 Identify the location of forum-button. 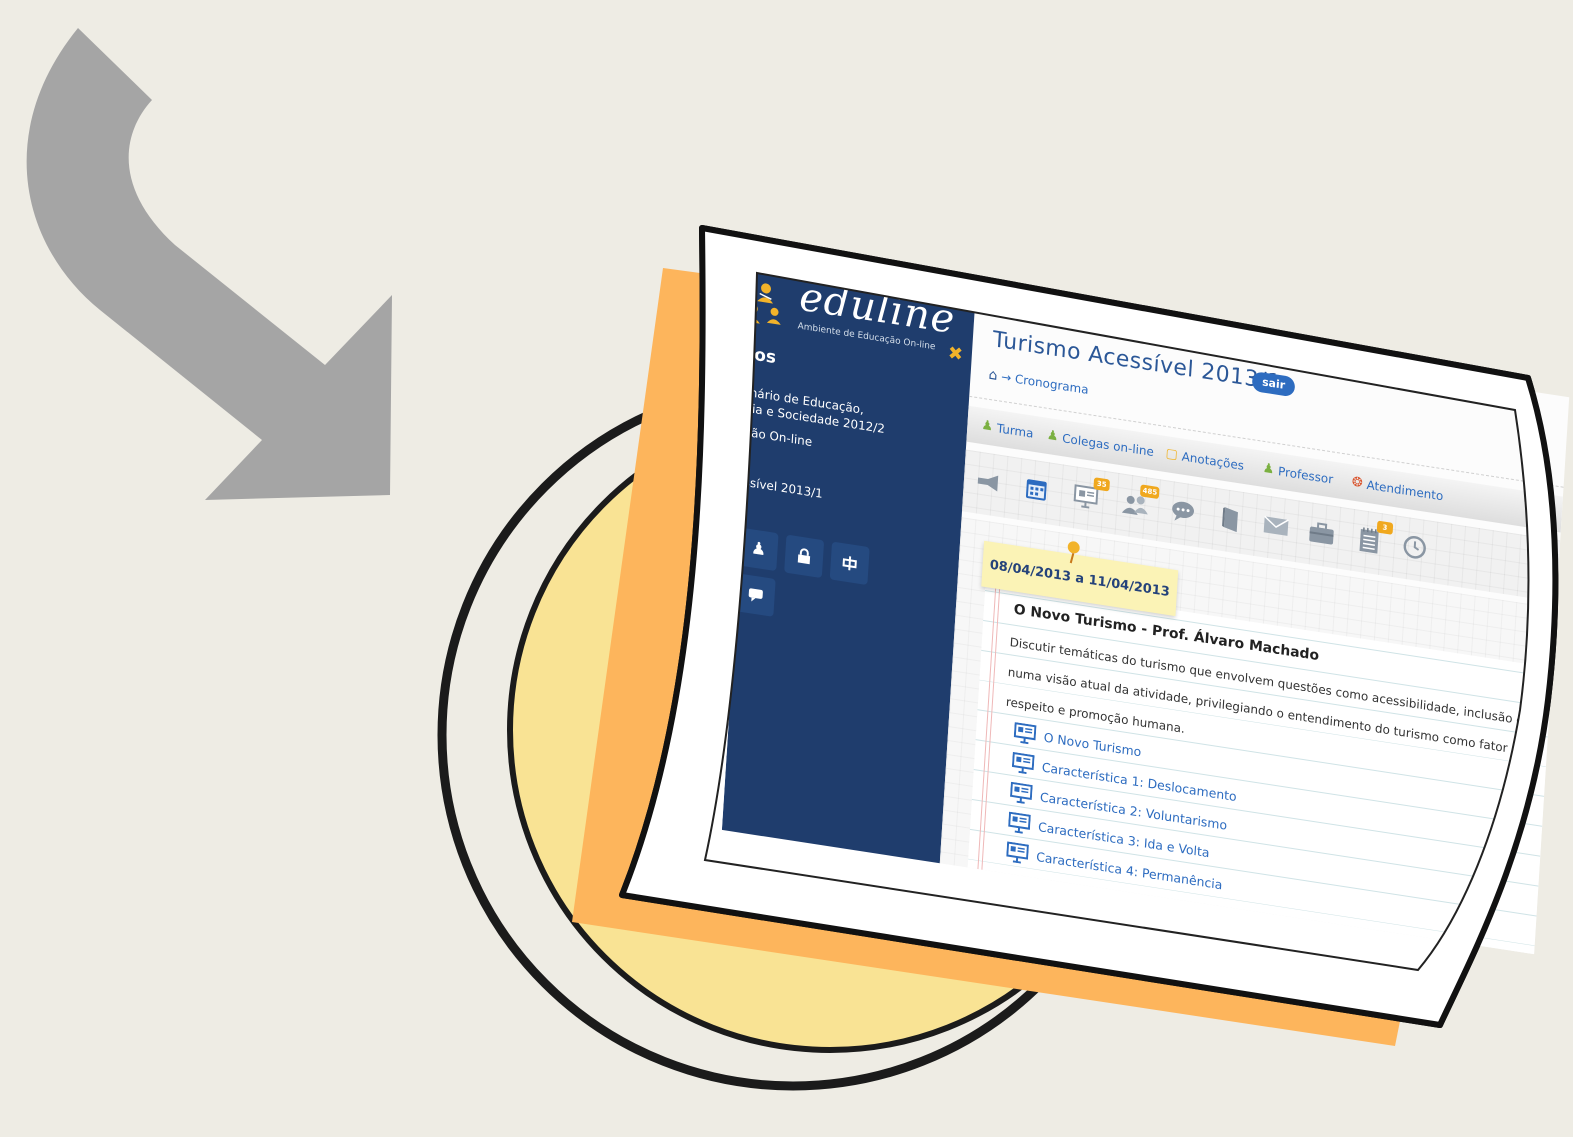
(1183, 512).